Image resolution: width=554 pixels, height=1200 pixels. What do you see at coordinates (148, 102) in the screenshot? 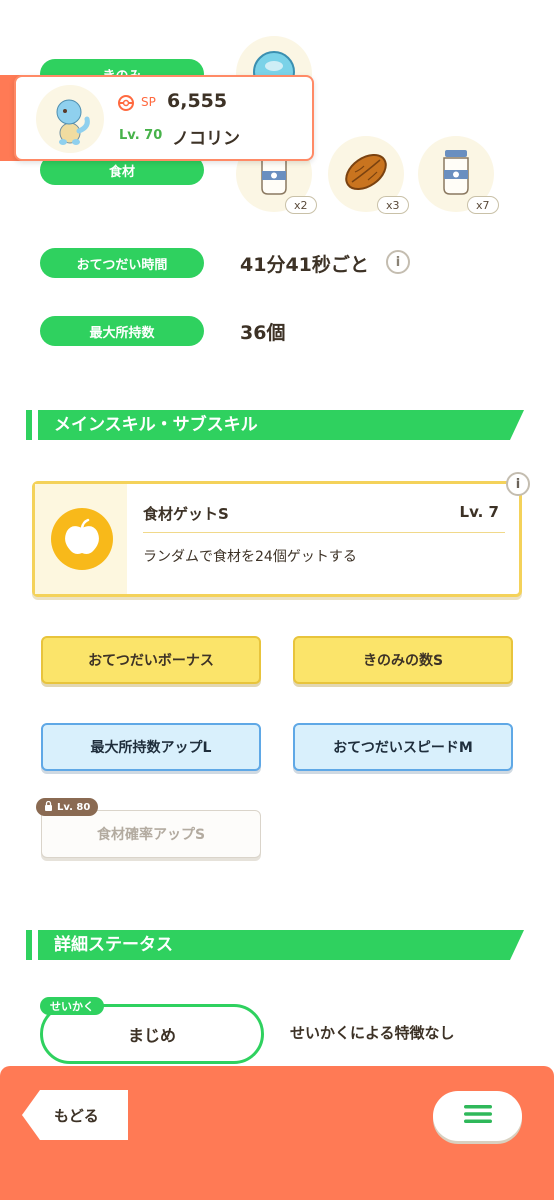
I see `sp-label: SP` at bounding box center [148, 102].